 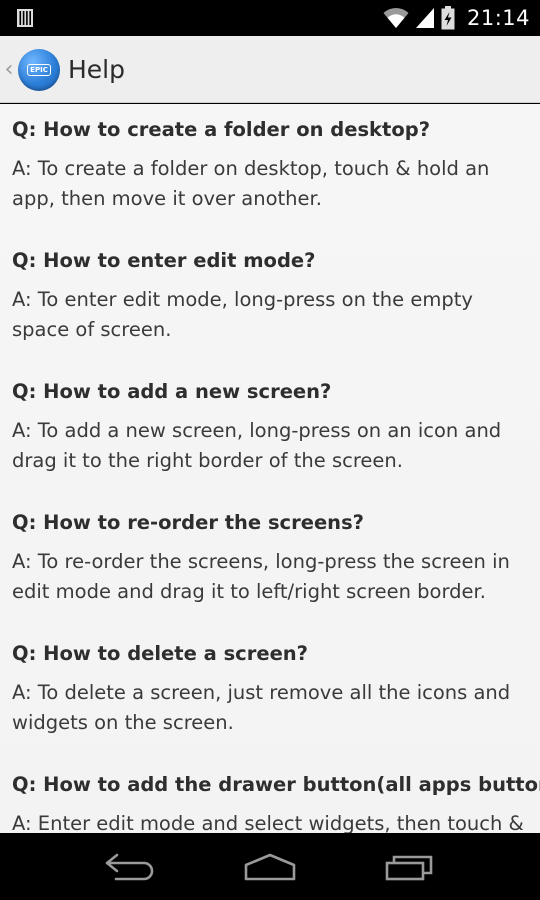 What do you see at coordinates (456, 18) in the screenshot?
I see `status-icons: 21:14` at bounding box center [456, 18].